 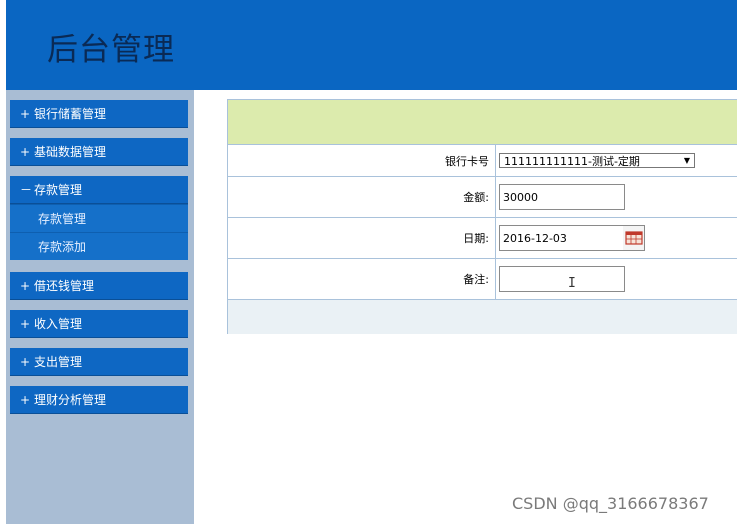 I want to click on app-title: 后台管理, so click(x=111, y=50).